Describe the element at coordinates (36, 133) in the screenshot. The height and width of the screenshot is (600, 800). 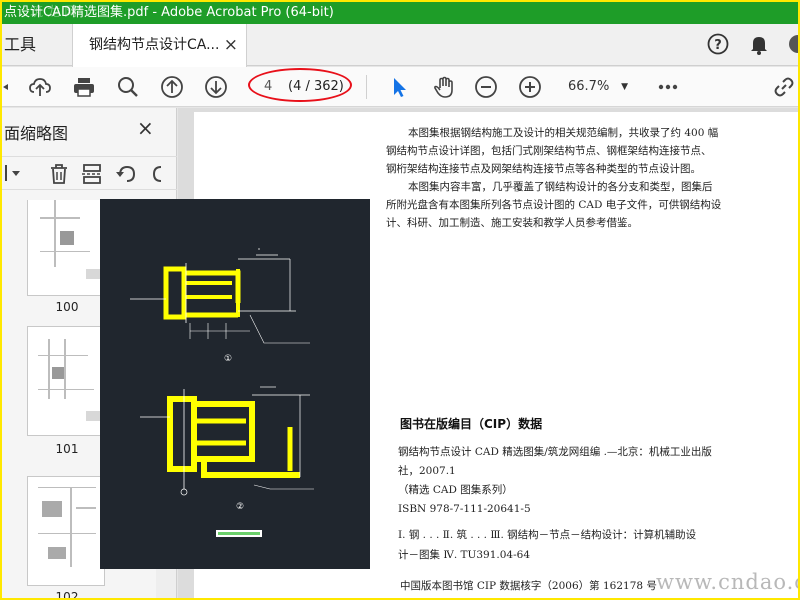
I see `panel-title: 面缩略图` at that location.